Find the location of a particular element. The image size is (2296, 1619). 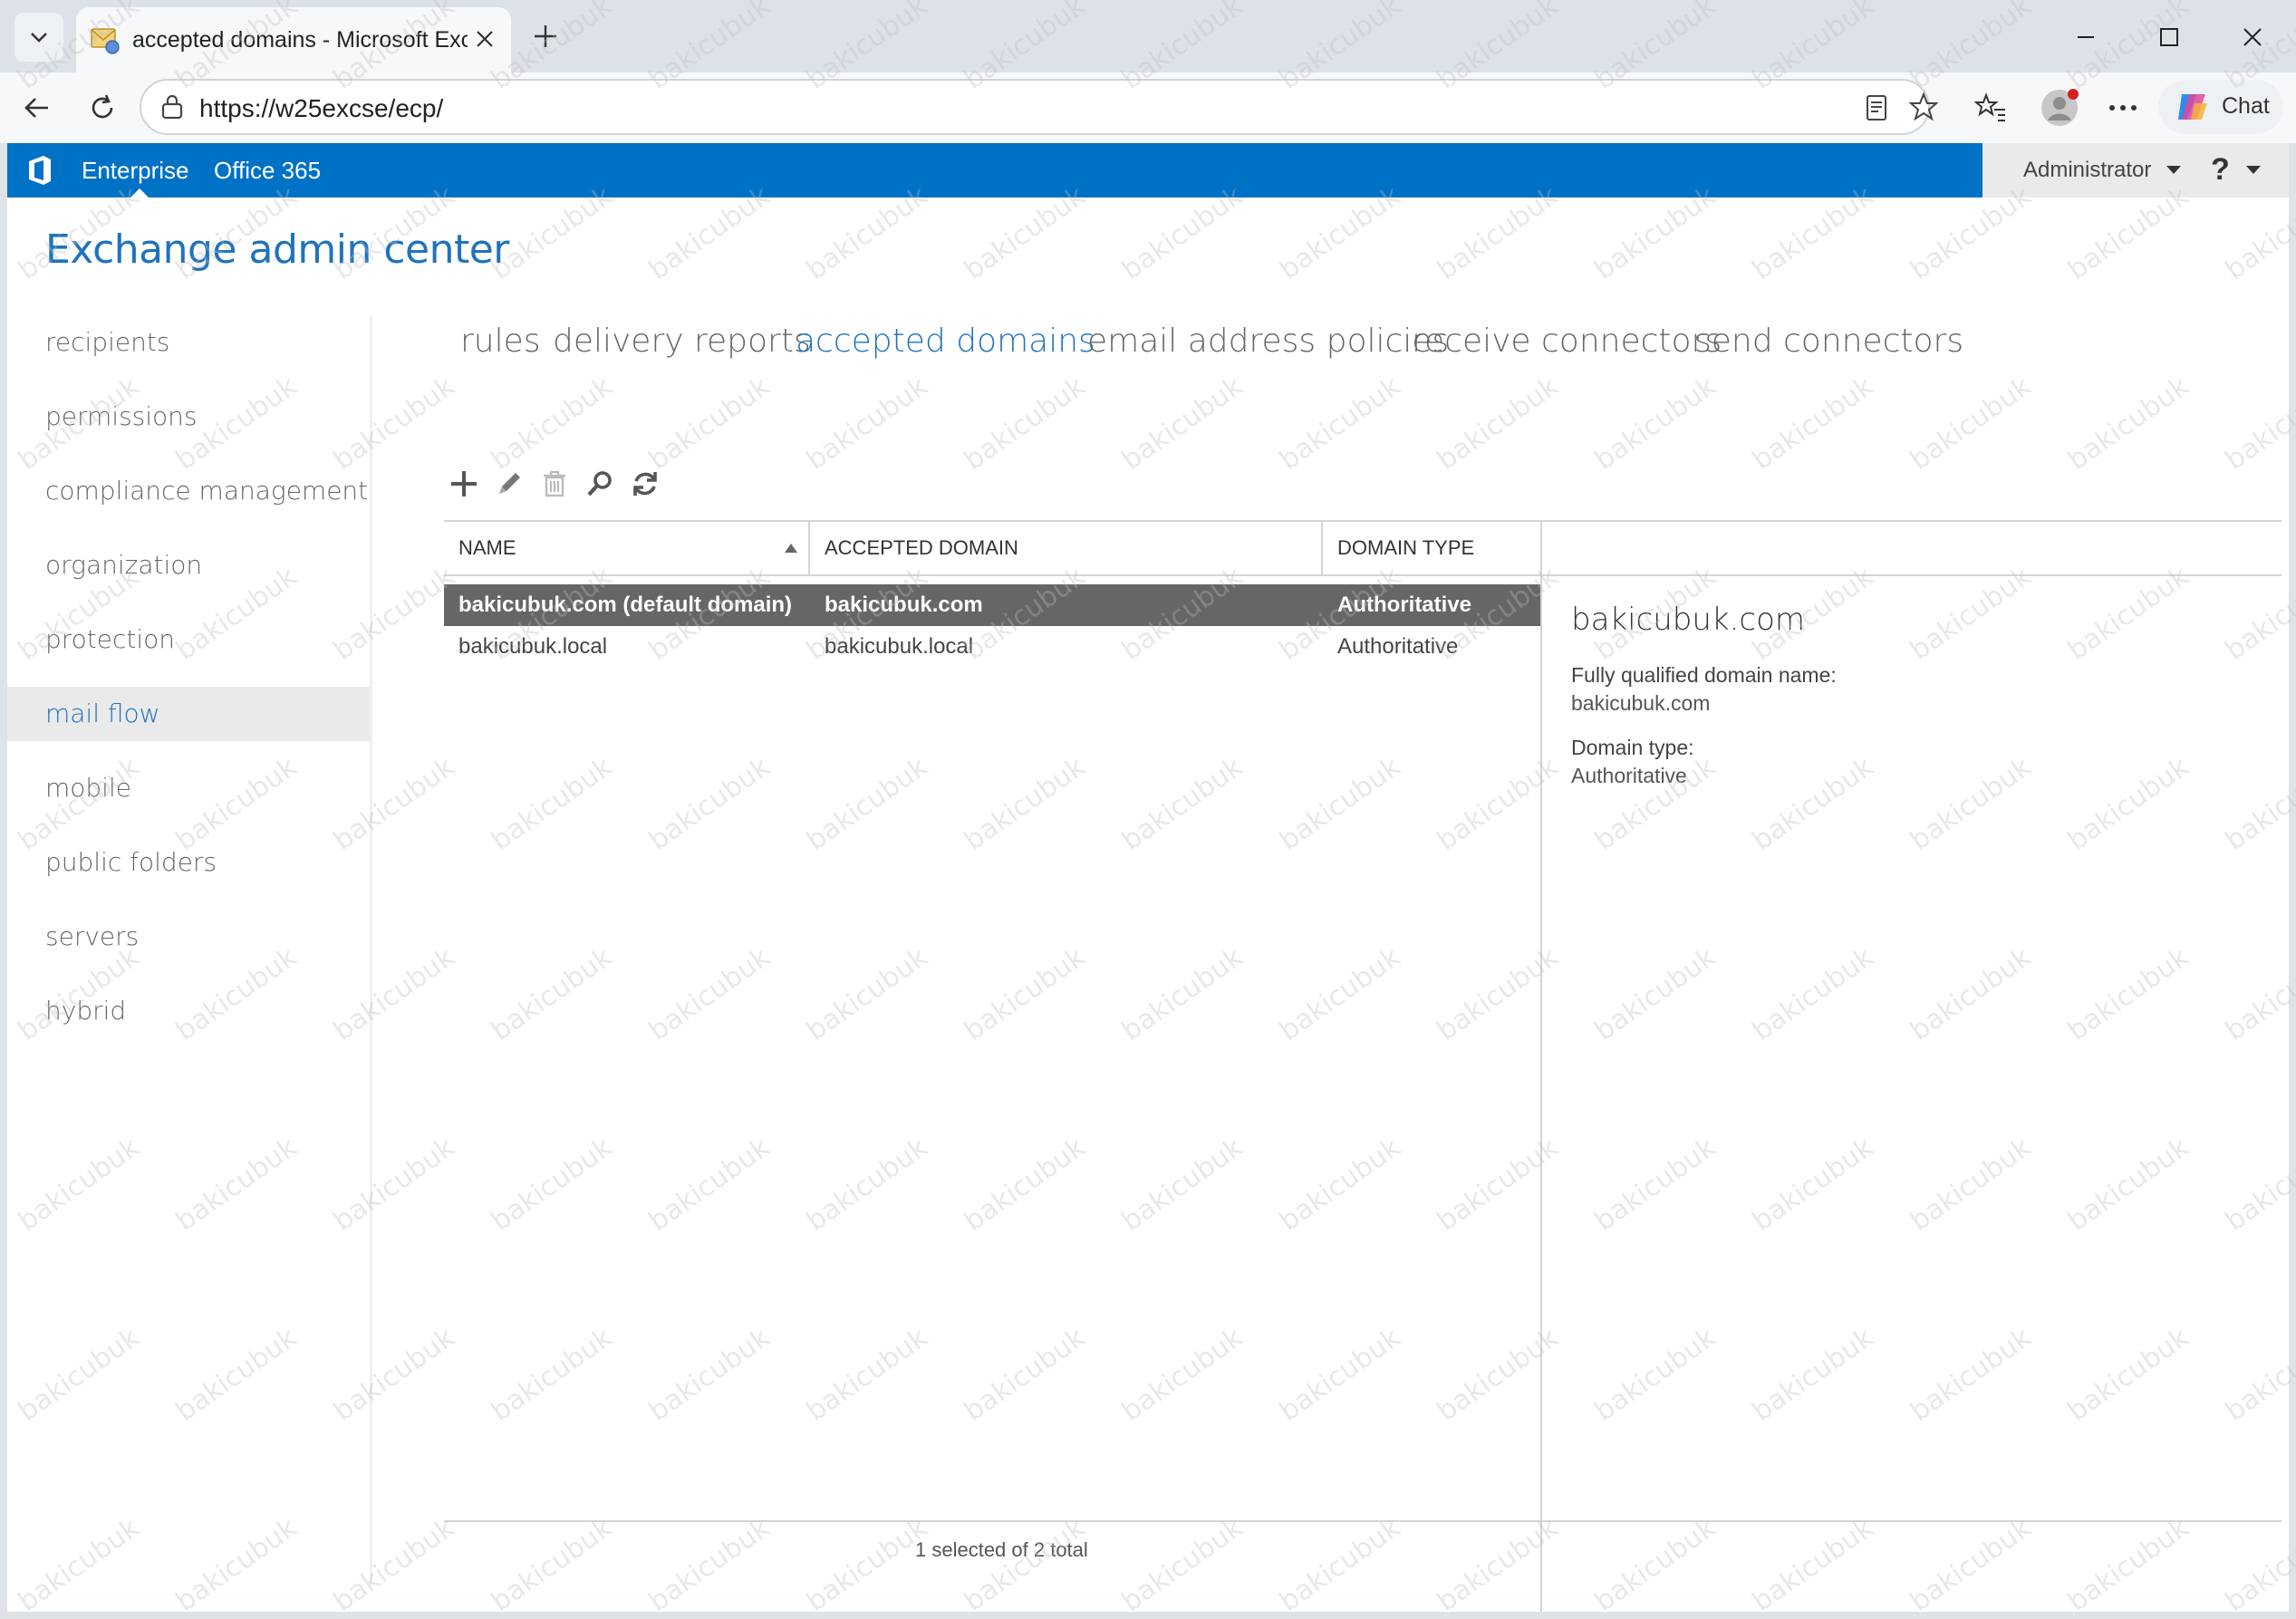

close-window-button is located at coordinates (2252, 37).